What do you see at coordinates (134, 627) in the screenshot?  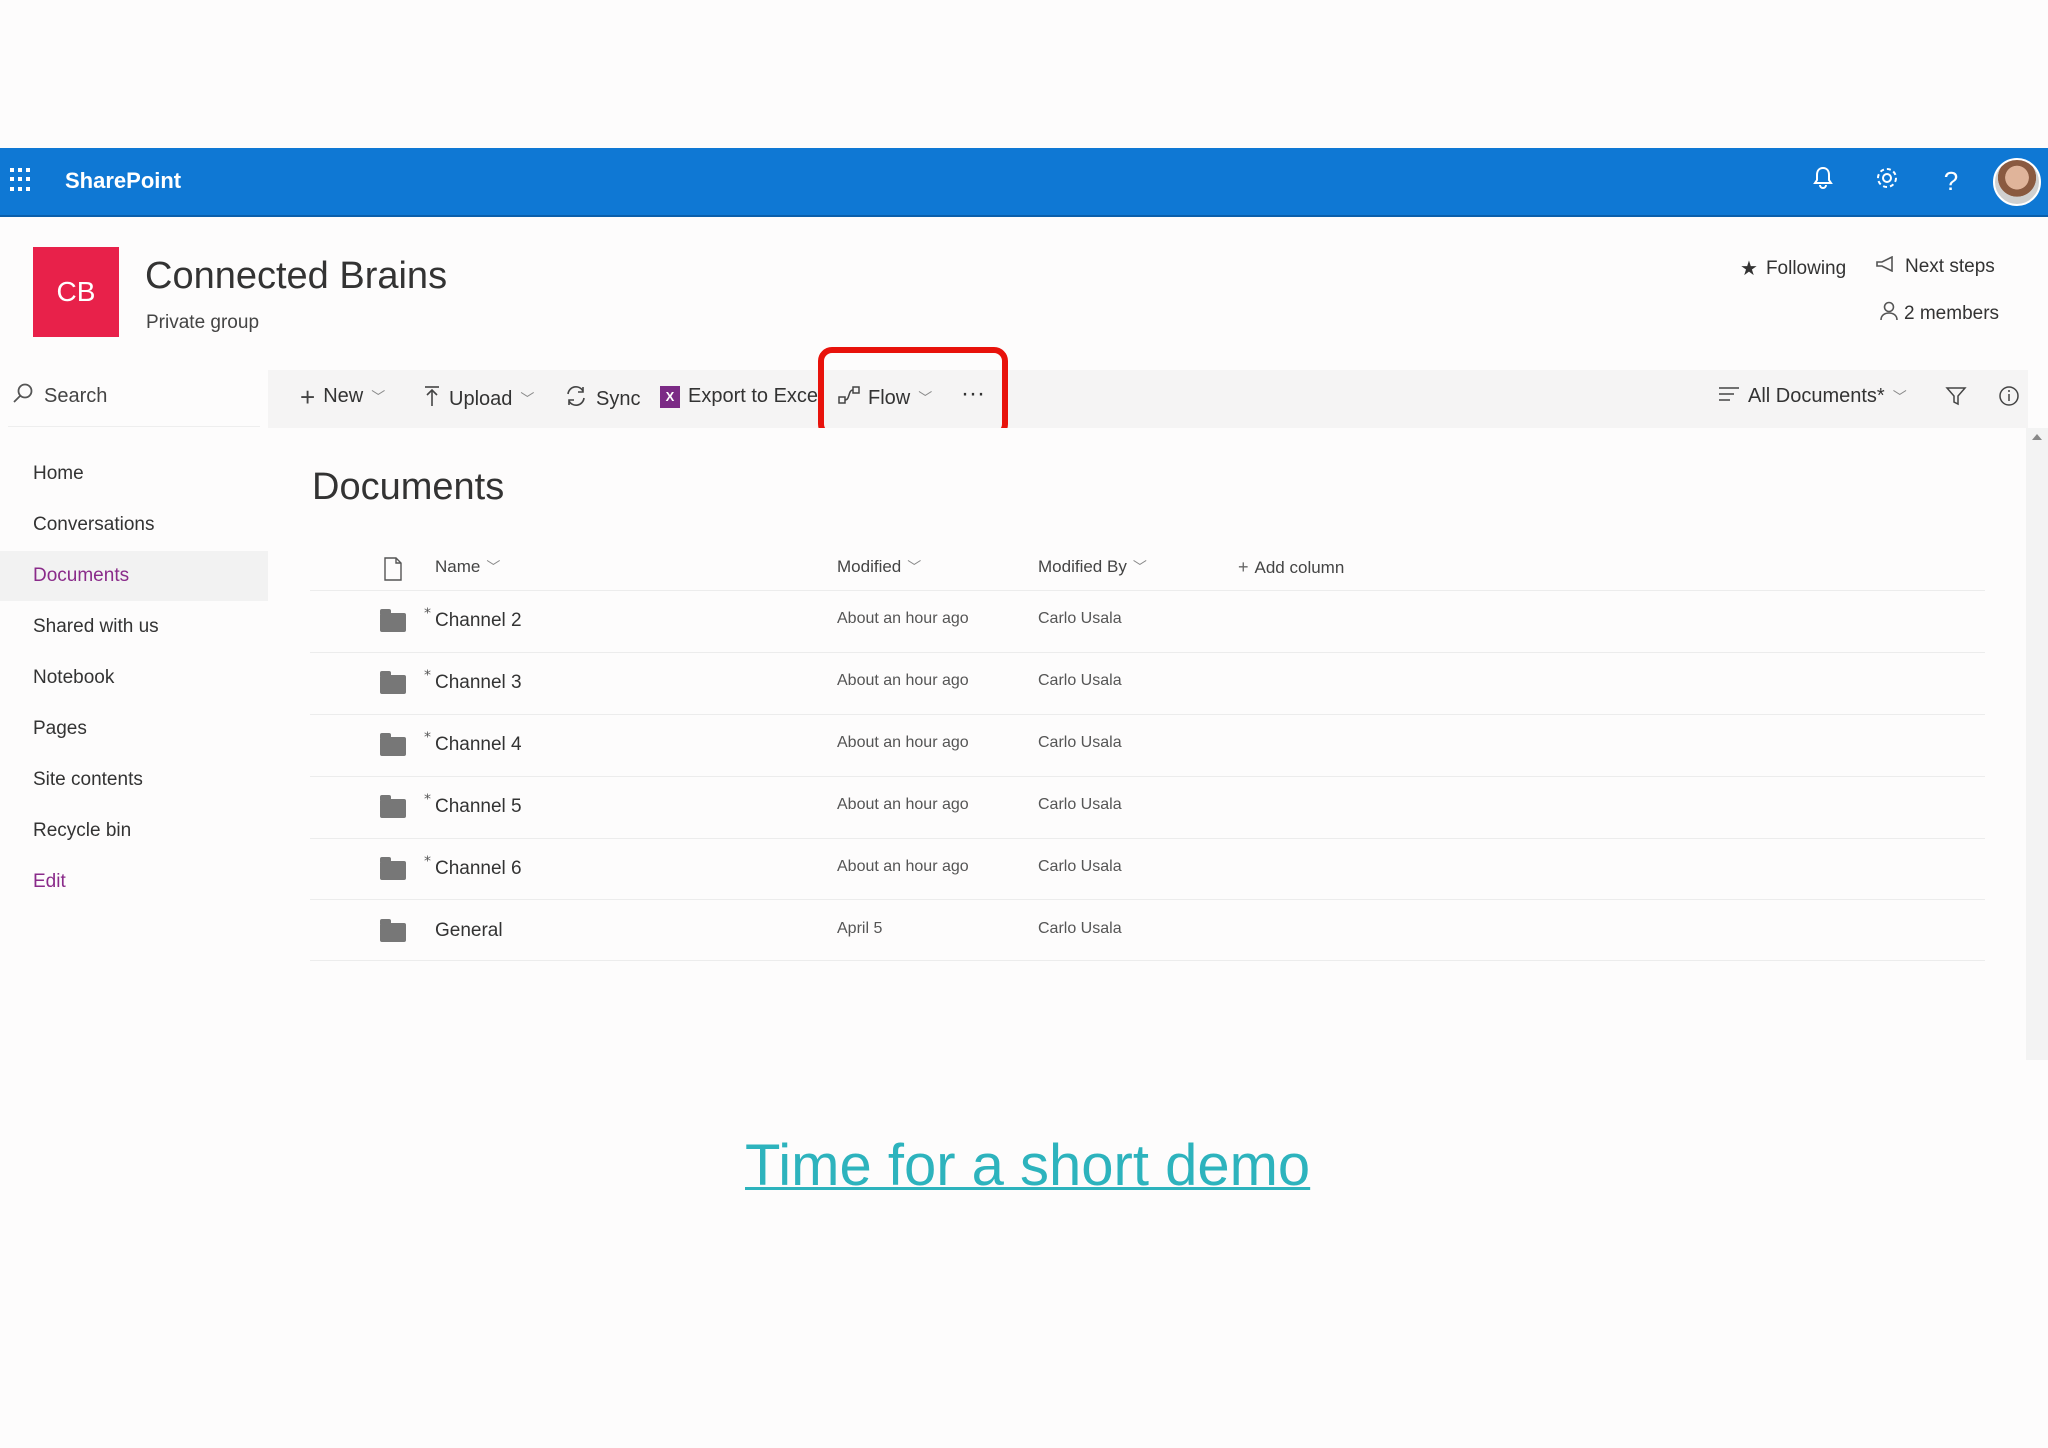 I see `nav-item-shared-with-us: Shared with us` at bounding box center [134, 627].